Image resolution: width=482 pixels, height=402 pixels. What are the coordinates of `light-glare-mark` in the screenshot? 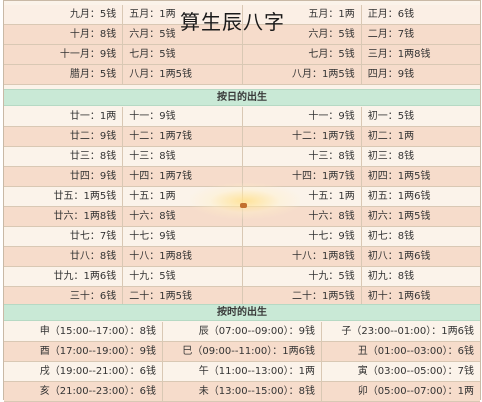 It's located at (243, 205).